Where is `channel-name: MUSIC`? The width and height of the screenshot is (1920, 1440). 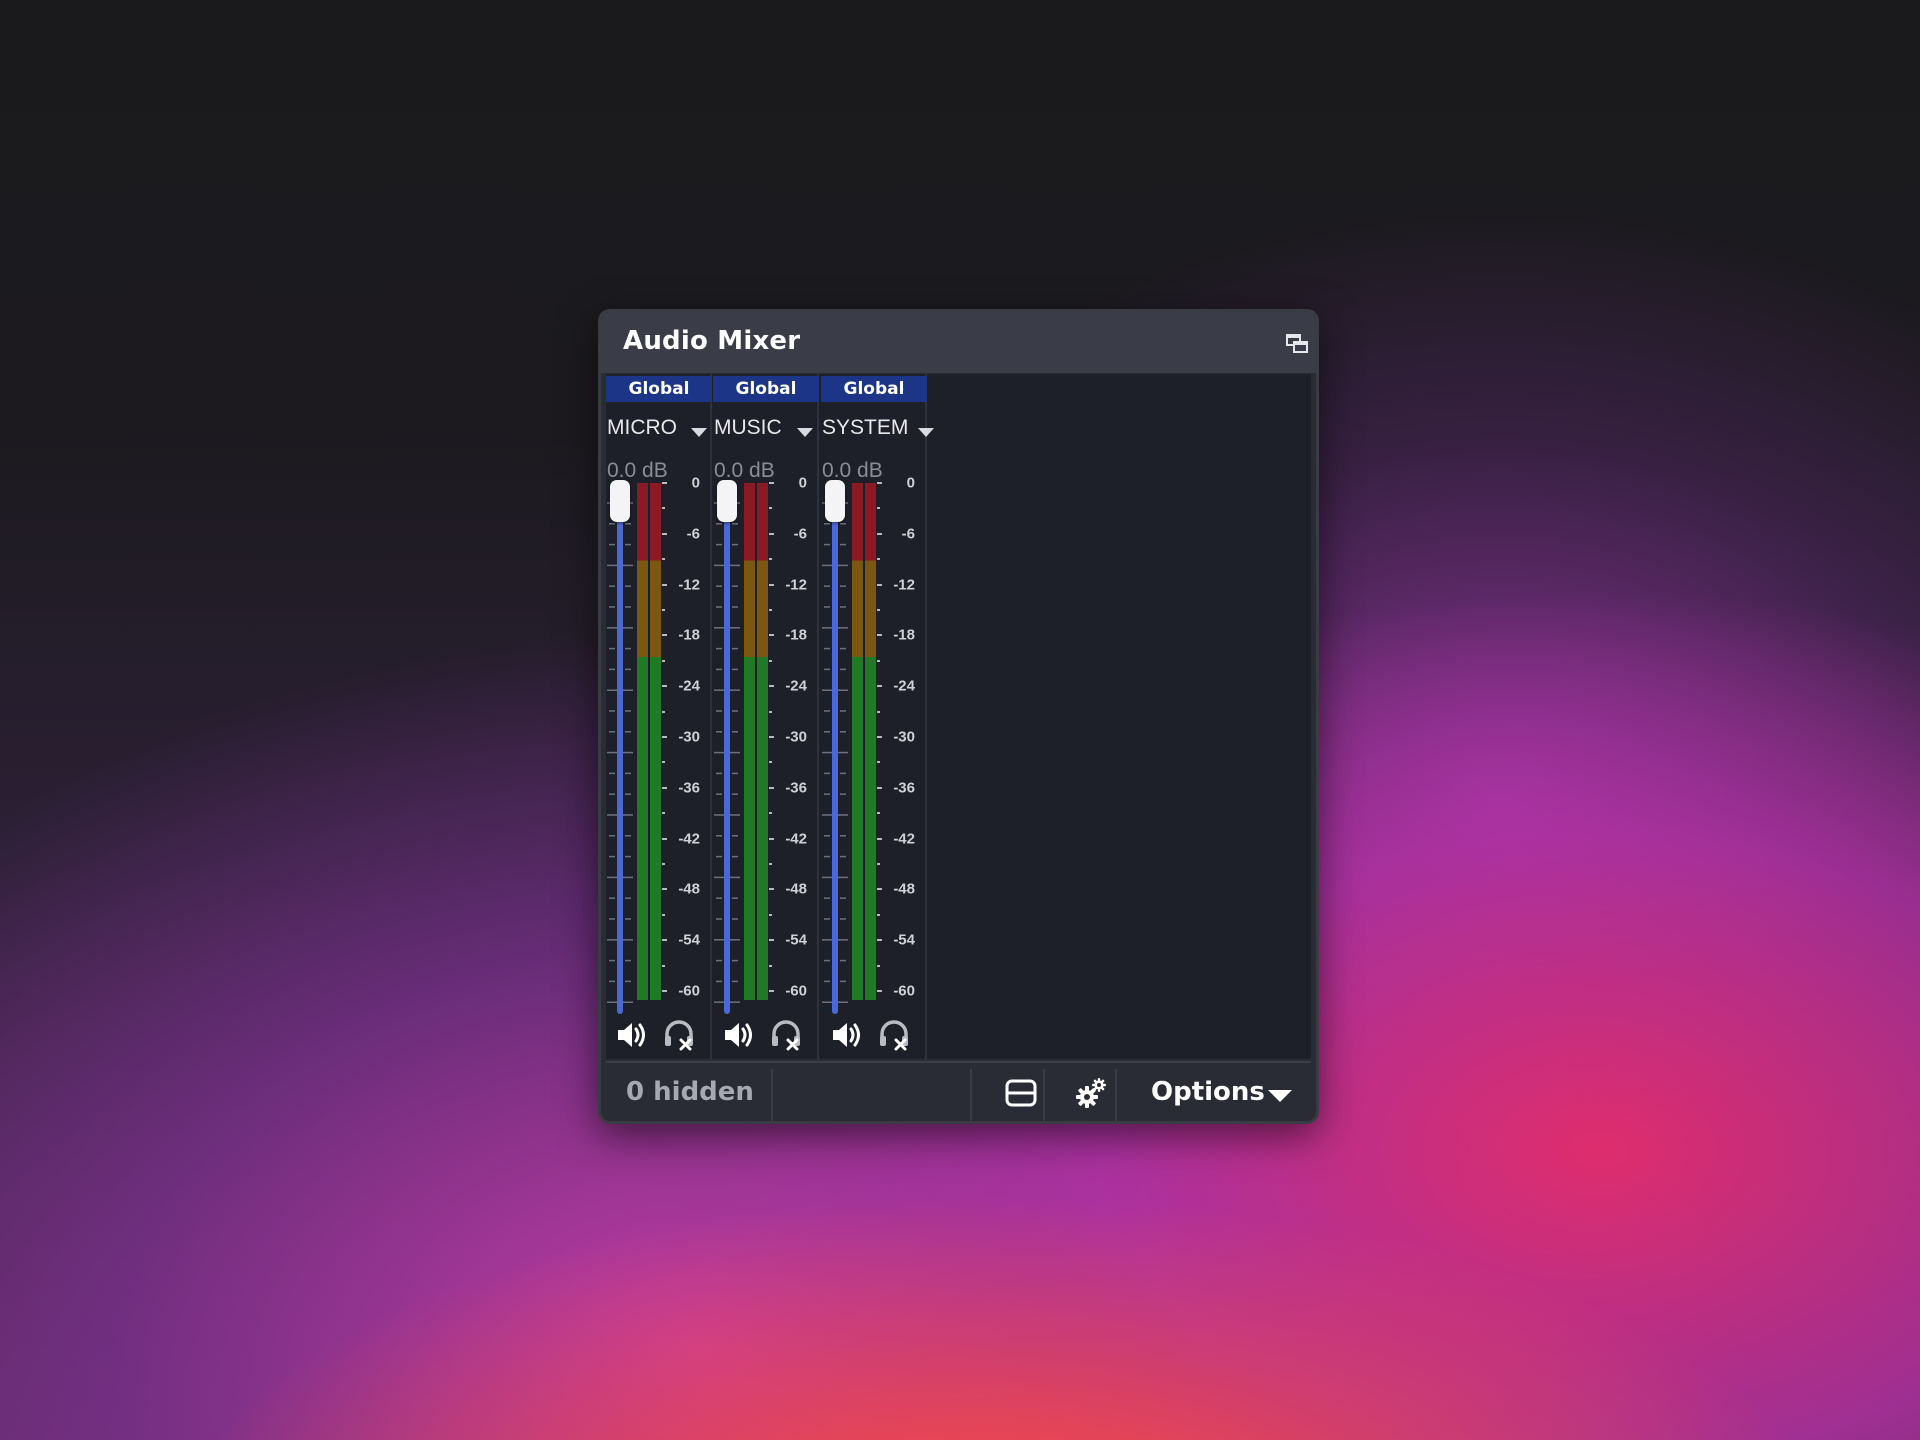
channel-name: MUSIC is located at coordinates (748, 428).